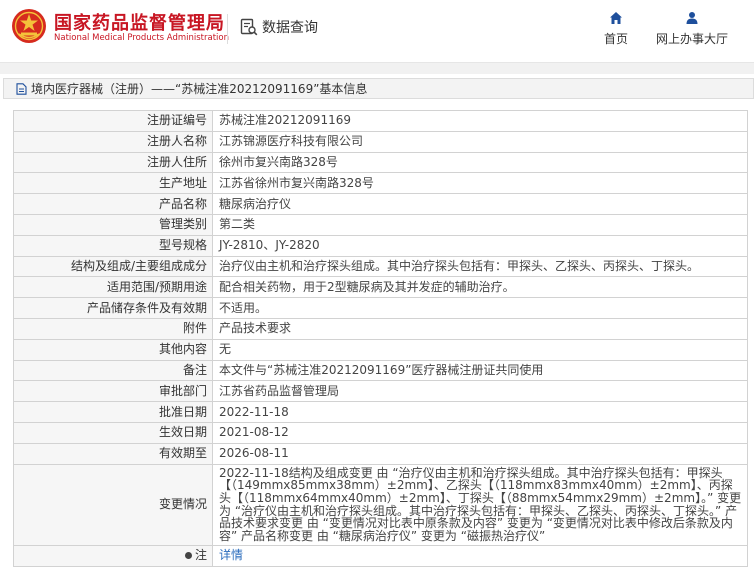 The image size is (754, 586). I want to click on table-row: 适用范围/预期用途 配合相关药物，用于2型糖尿病及其并发症的辅助治疗。, so click(380, 287).